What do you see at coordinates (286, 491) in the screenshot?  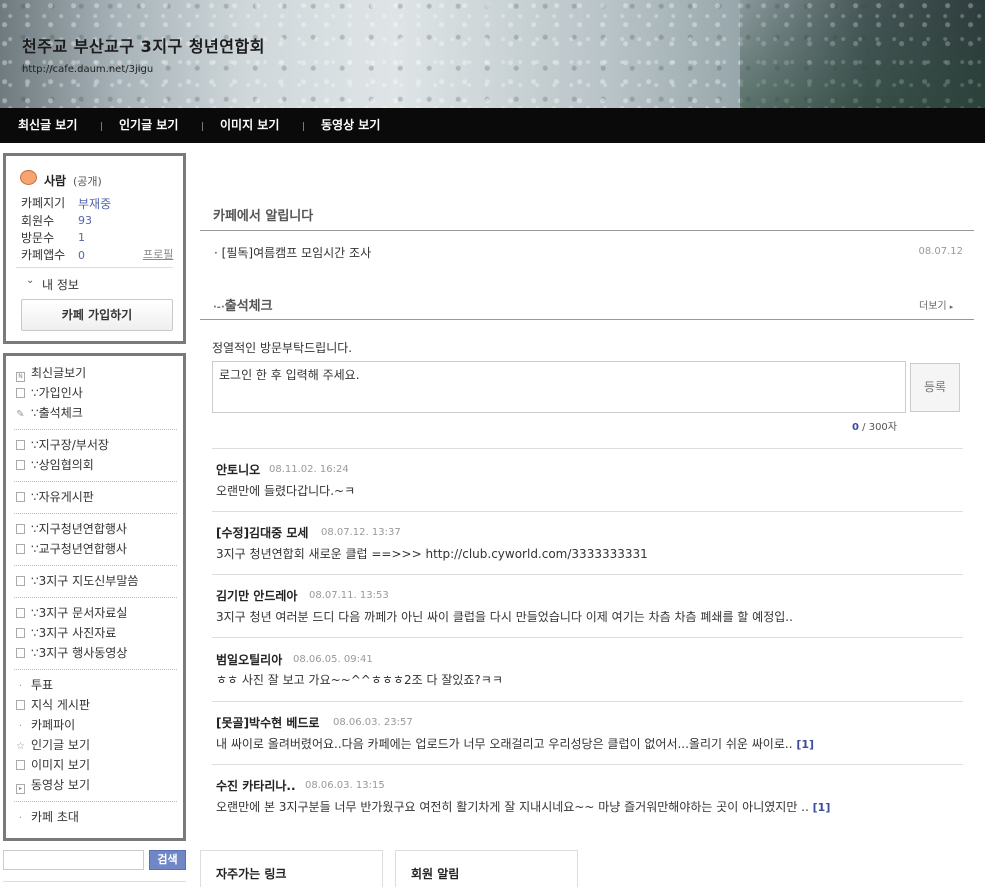 I see `comment-text: 오랜만에 들렸다갑니다.~ㅋ` at bounding box center [286, 491].